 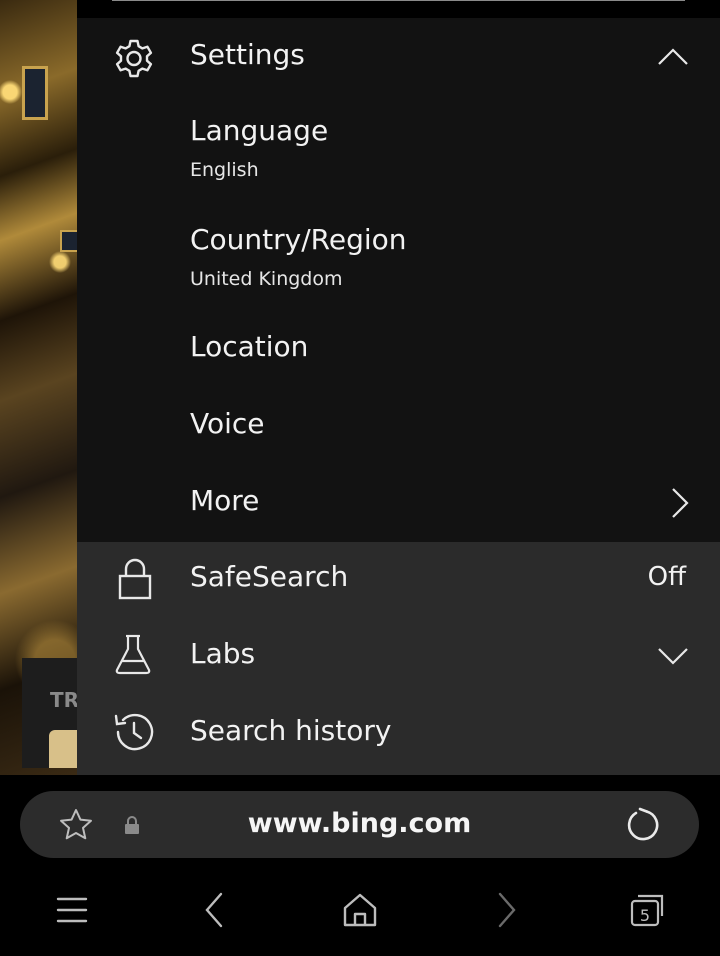 I want to click on flask-icon, so click(x=133, y=654).